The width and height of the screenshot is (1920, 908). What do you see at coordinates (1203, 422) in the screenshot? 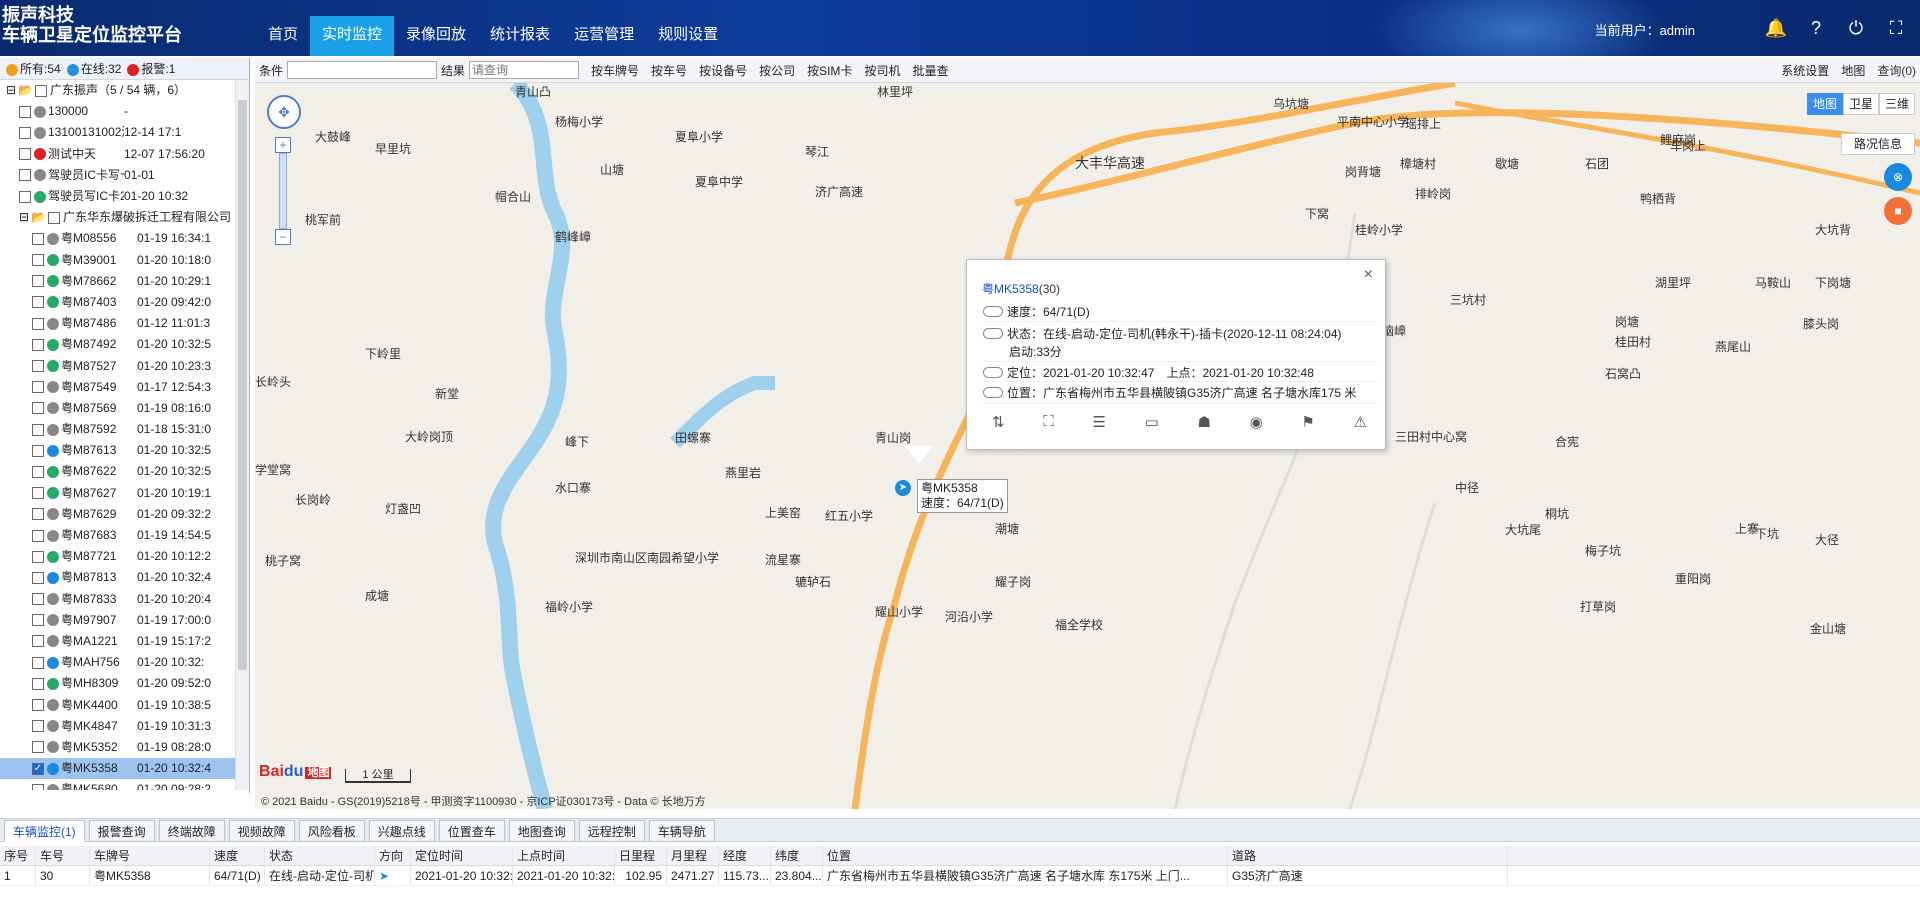
I see `driver-icon: ☗` at bounding box center [1203, 422].